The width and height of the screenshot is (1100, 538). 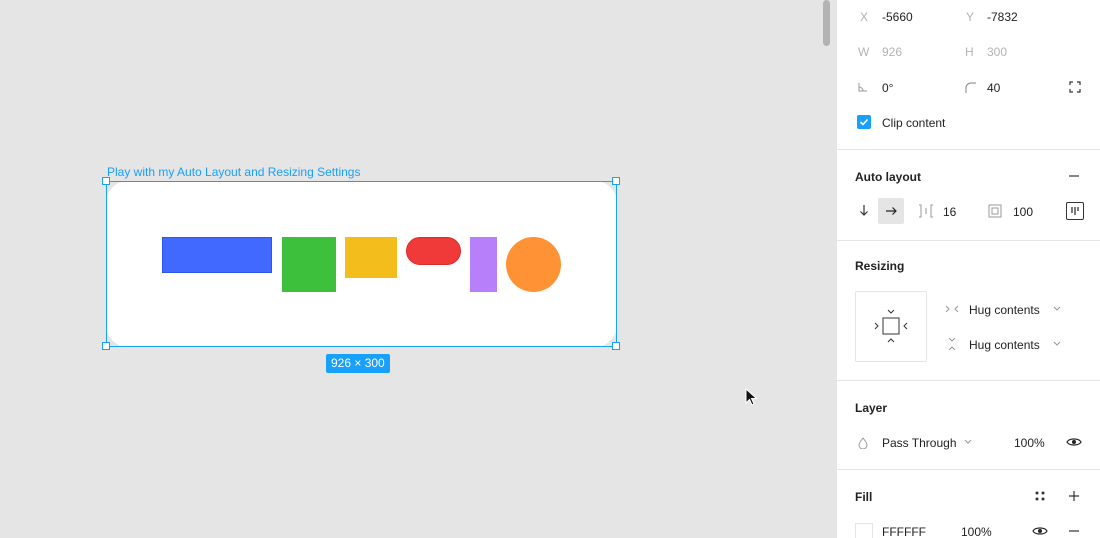 I want to click on check-icon, so click(x=864, y=122).